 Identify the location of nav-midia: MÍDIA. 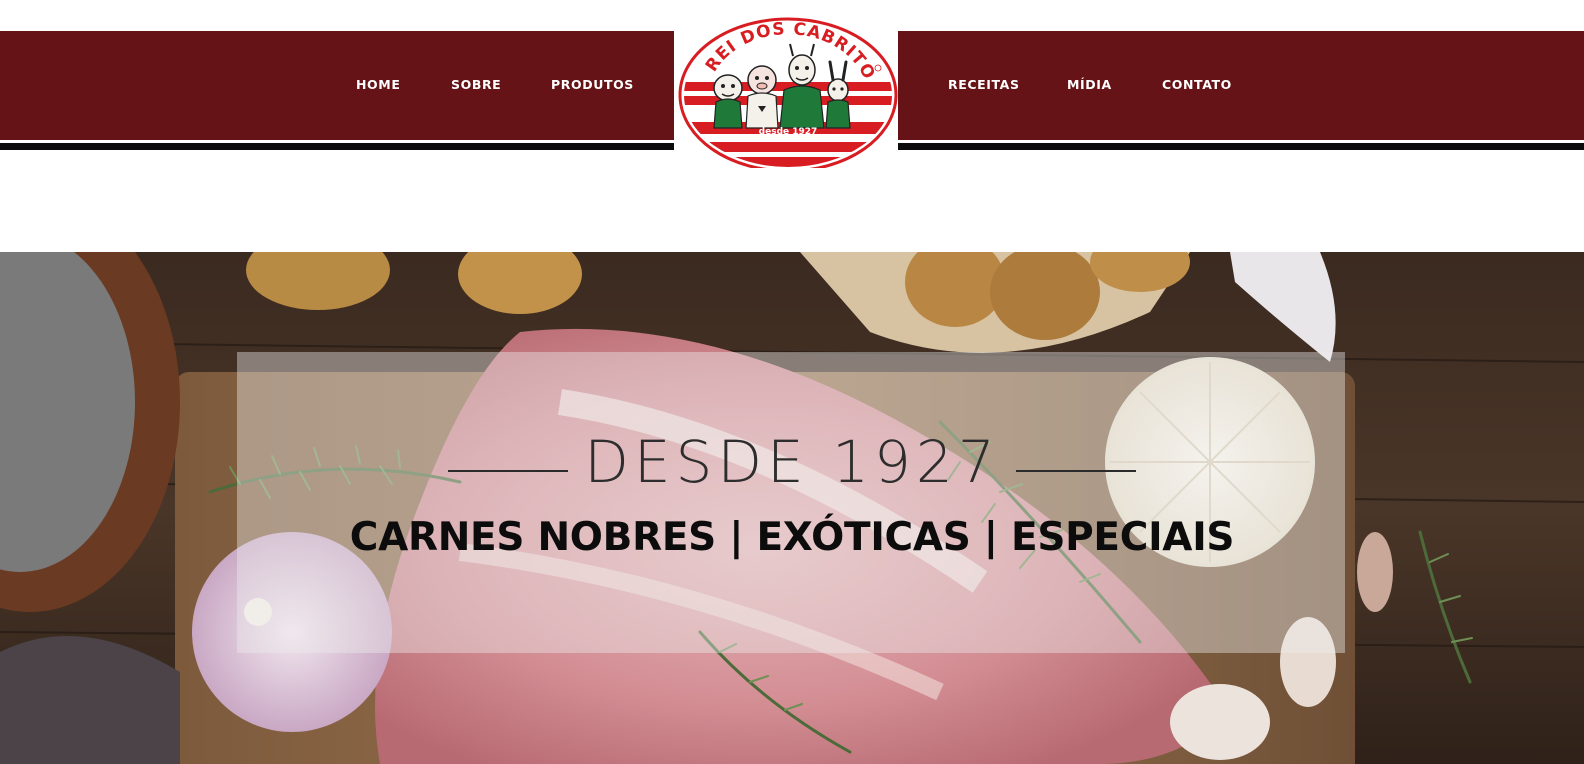
(1089, 85).